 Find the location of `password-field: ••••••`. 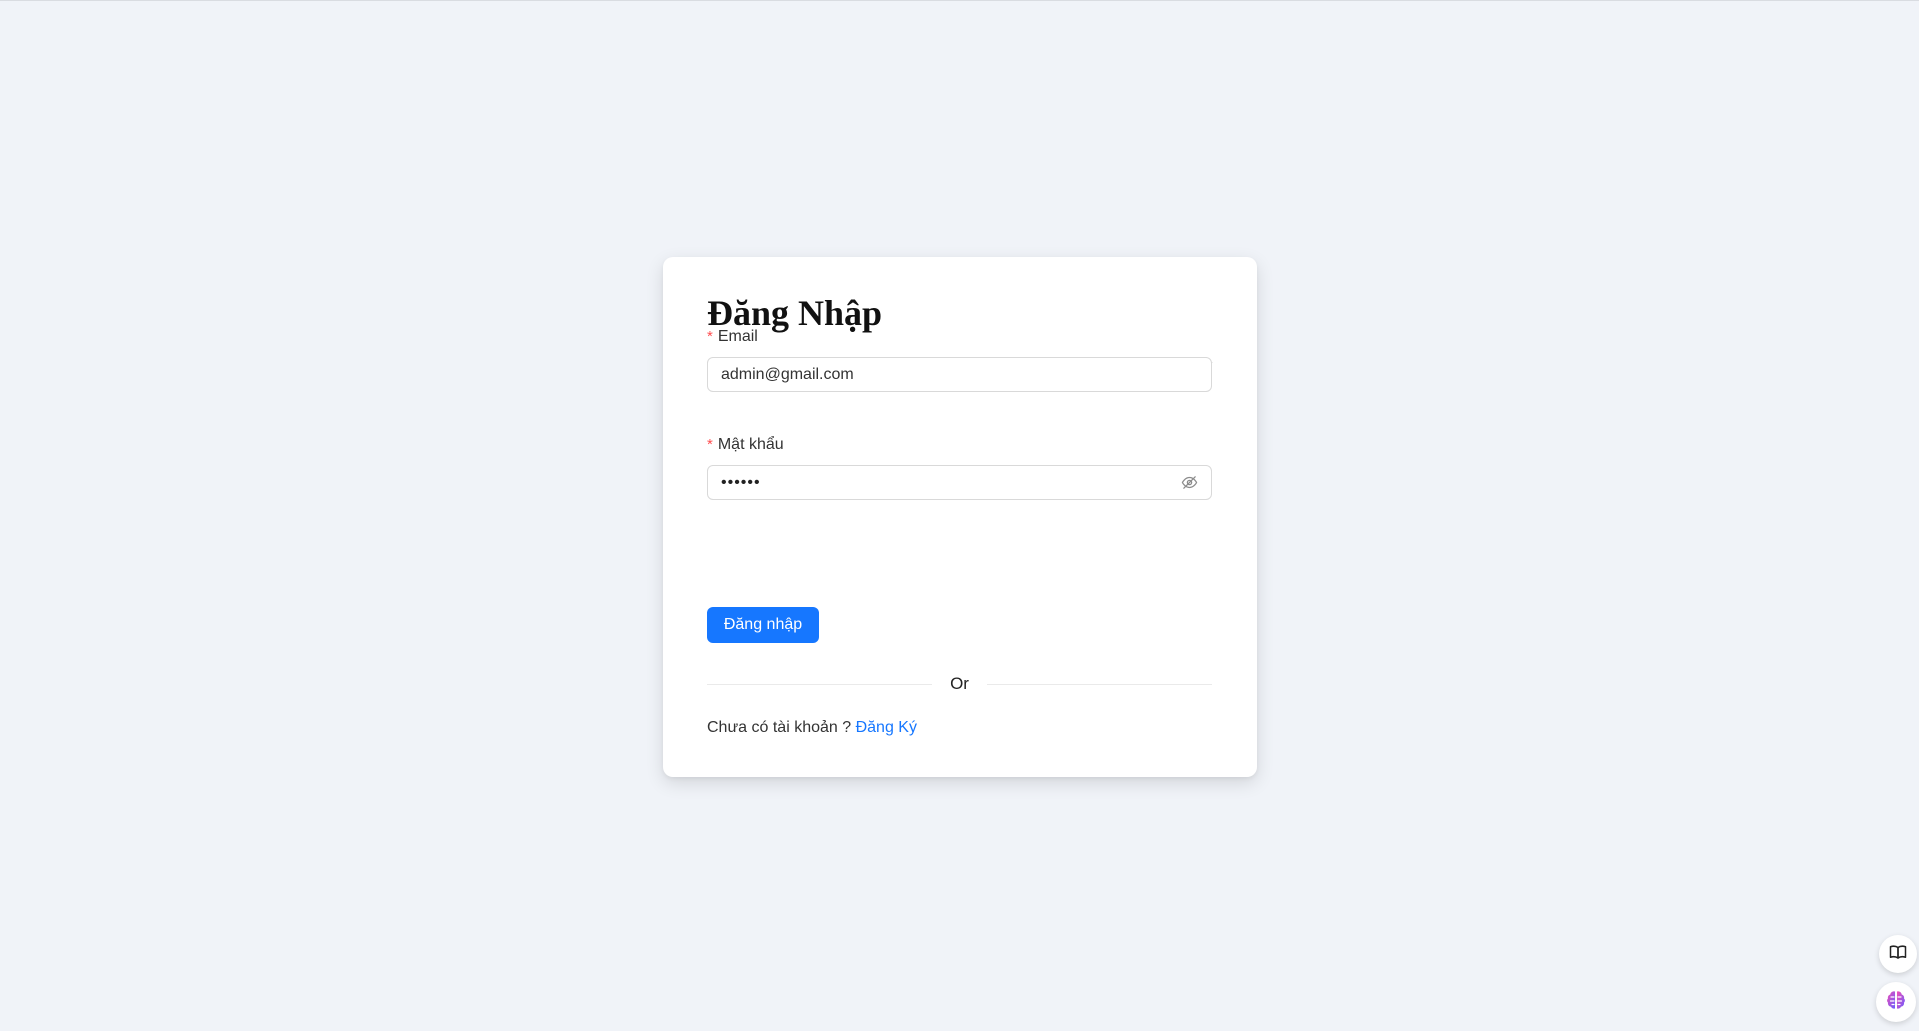

password-field: •••••• is located at coordinates (959, 482).